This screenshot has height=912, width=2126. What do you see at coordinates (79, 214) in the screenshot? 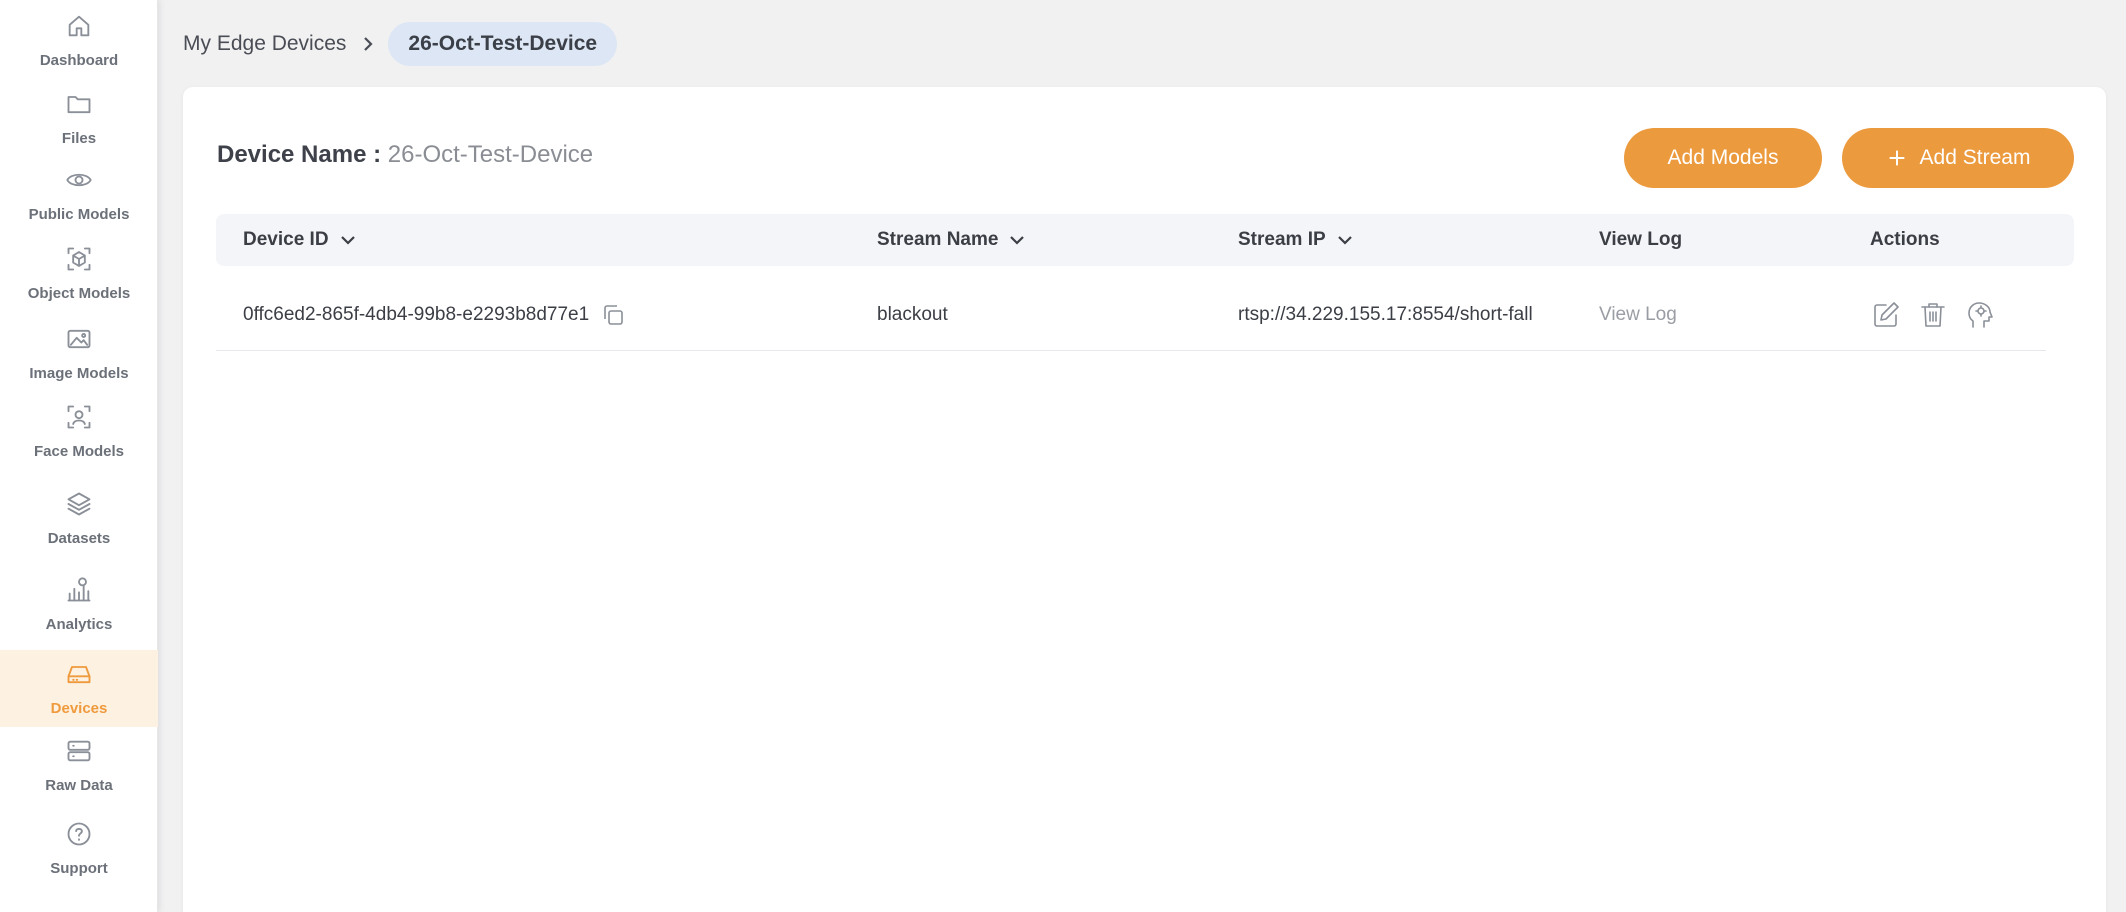
I see `sidebar-item-label: Public Models` at bounding box center [79, 214].